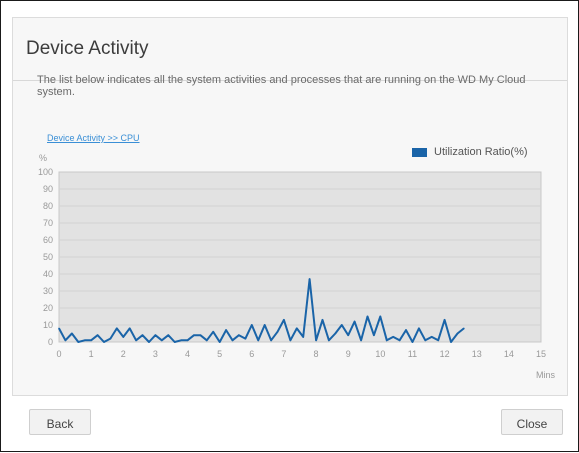 The height and width of the screenshot is (453, 579). I want to click on dialog-title: Device Activity, so click(87, 48).